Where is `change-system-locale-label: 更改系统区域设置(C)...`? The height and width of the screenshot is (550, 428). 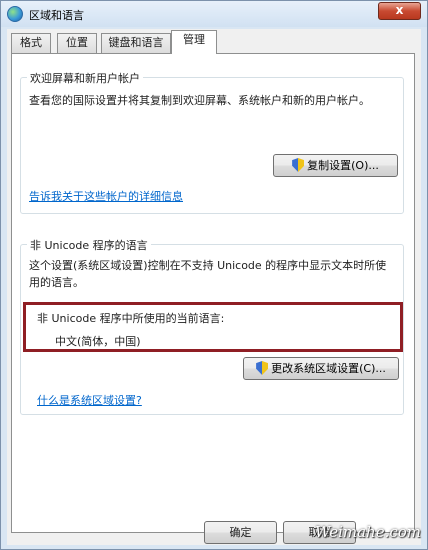
change-system-locale-label: 更改系统区域设置(C)... is located at coordinates (328, 368).